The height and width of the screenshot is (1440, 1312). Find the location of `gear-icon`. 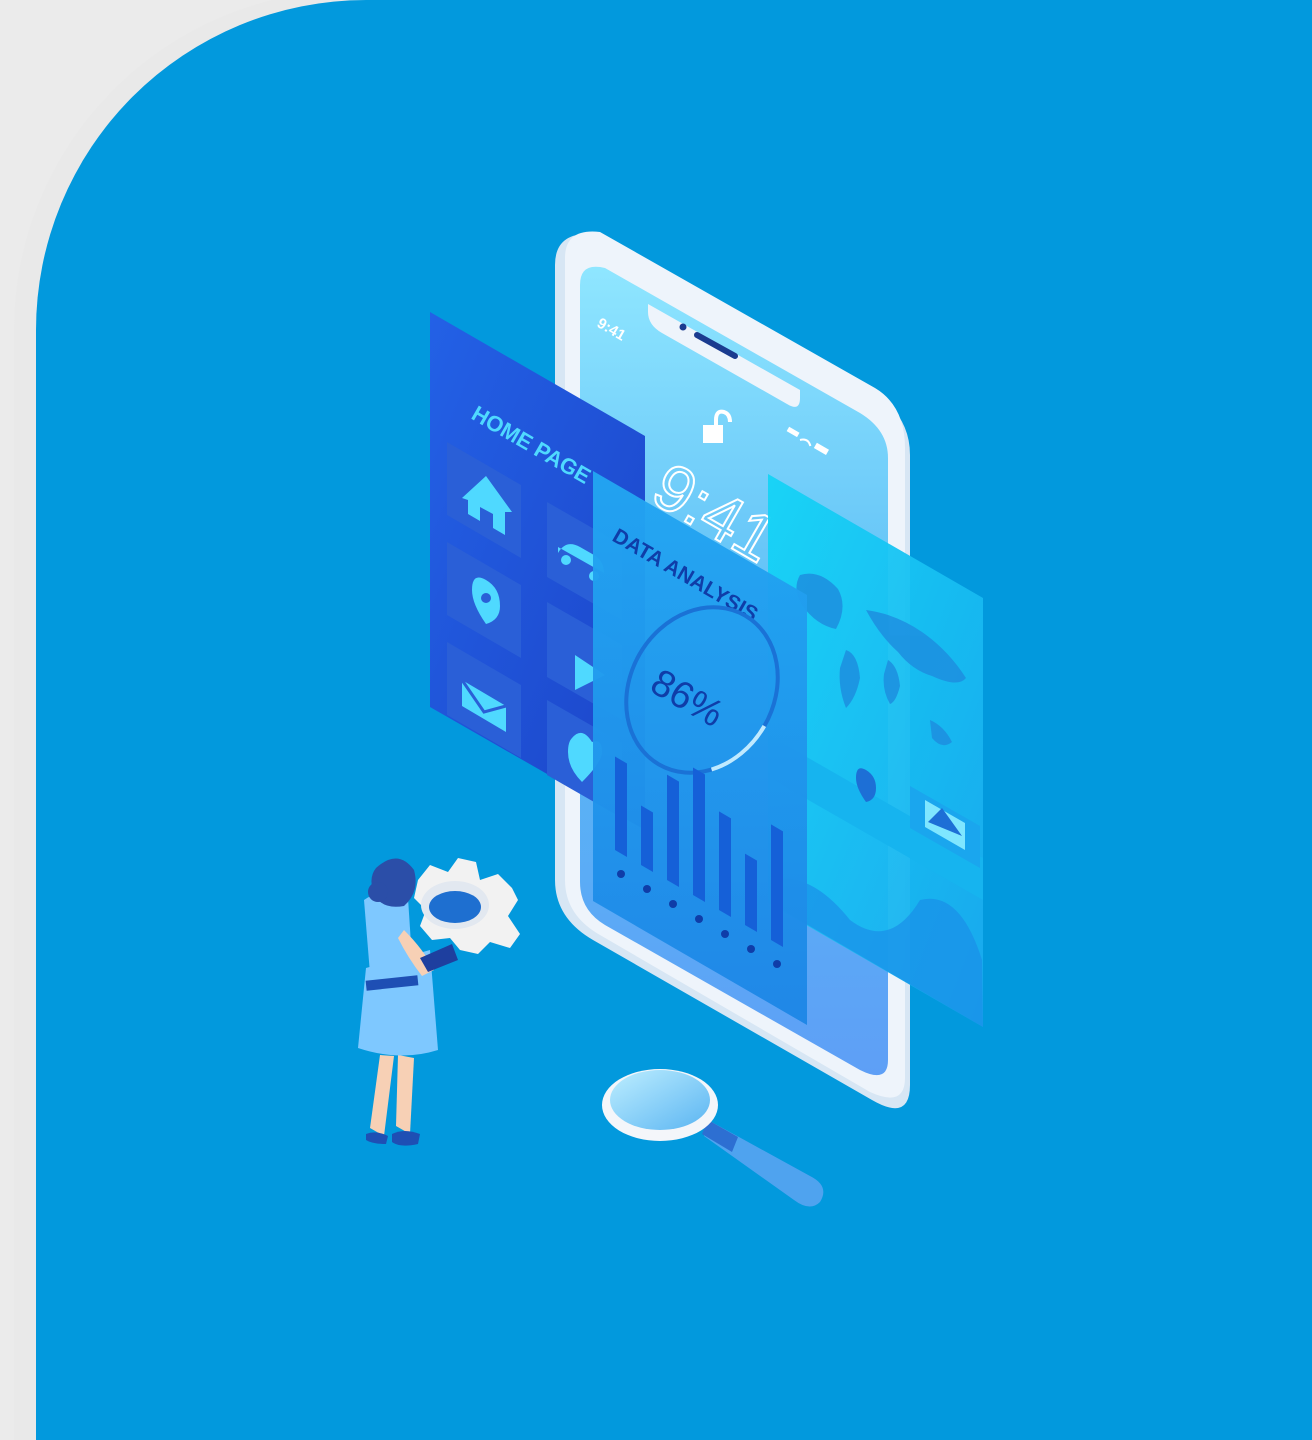

gear-icon is located at coordinates (467, 906).